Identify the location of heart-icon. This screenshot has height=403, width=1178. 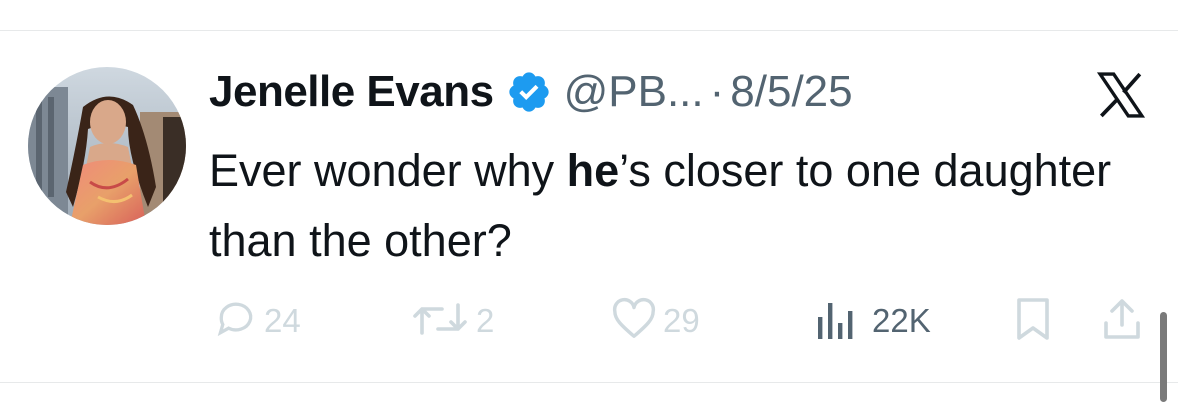
(634, 321).